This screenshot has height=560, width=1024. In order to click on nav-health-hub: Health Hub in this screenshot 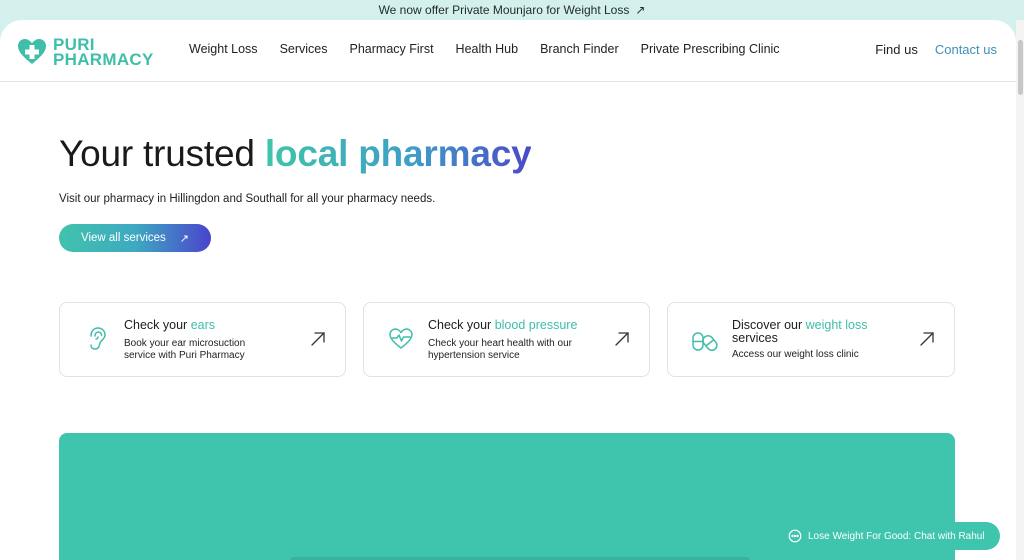, I will do `click(487, 49)`.